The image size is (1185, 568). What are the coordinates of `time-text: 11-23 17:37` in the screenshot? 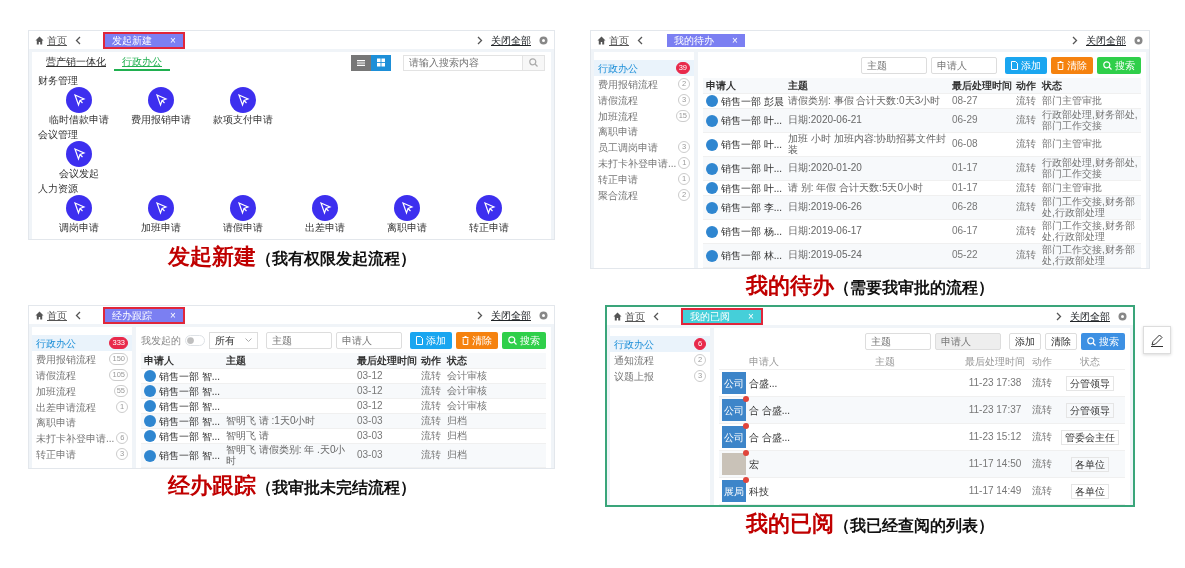 It's located at (995, 410).